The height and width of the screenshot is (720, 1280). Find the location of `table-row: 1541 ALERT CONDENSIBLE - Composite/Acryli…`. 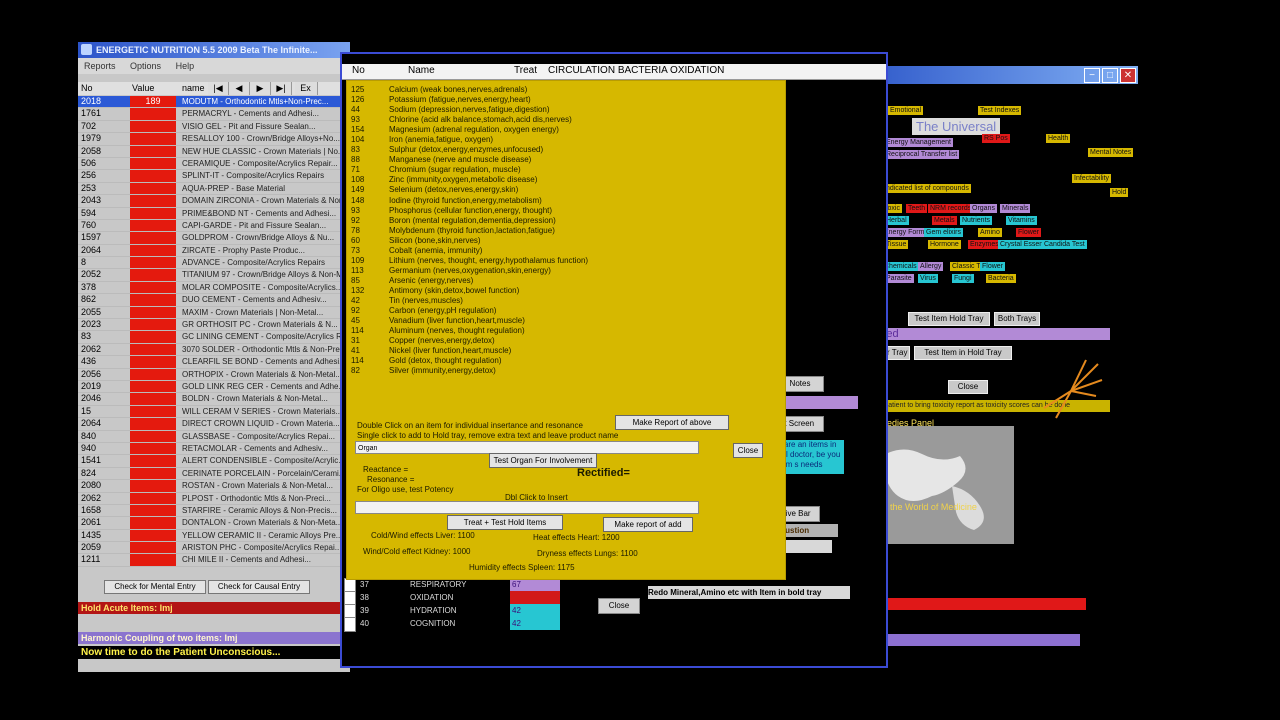

table-row: 1541 ALERT CONDENSIBLE - Composite/Acryli… is located at coordinates (214, 461).